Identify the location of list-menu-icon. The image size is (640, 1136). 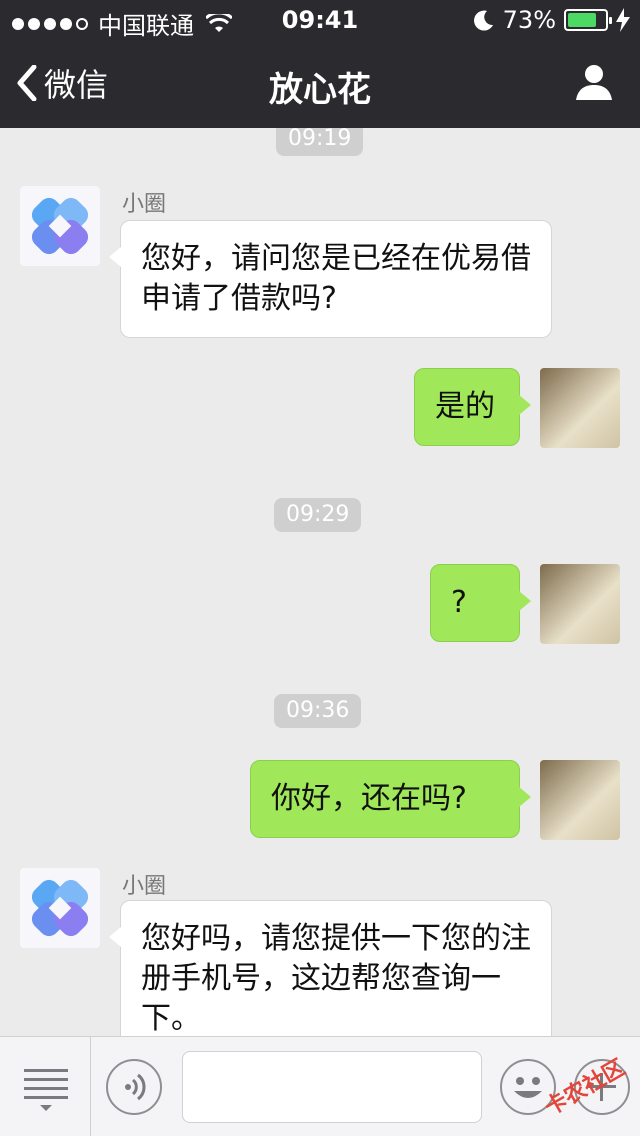
(46, 1090).